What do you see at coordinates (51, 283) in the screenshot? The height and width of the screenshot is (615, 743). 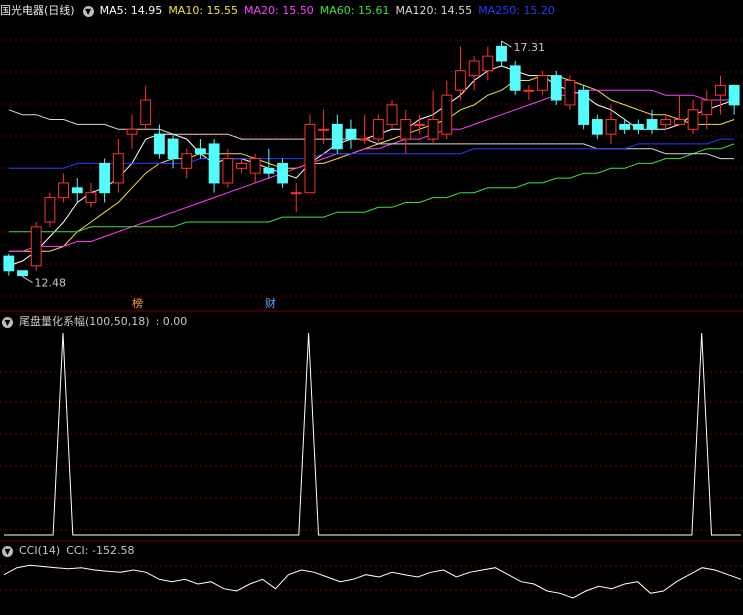 I see `low-price-label: 12.48` at bounding box center [51, 283].